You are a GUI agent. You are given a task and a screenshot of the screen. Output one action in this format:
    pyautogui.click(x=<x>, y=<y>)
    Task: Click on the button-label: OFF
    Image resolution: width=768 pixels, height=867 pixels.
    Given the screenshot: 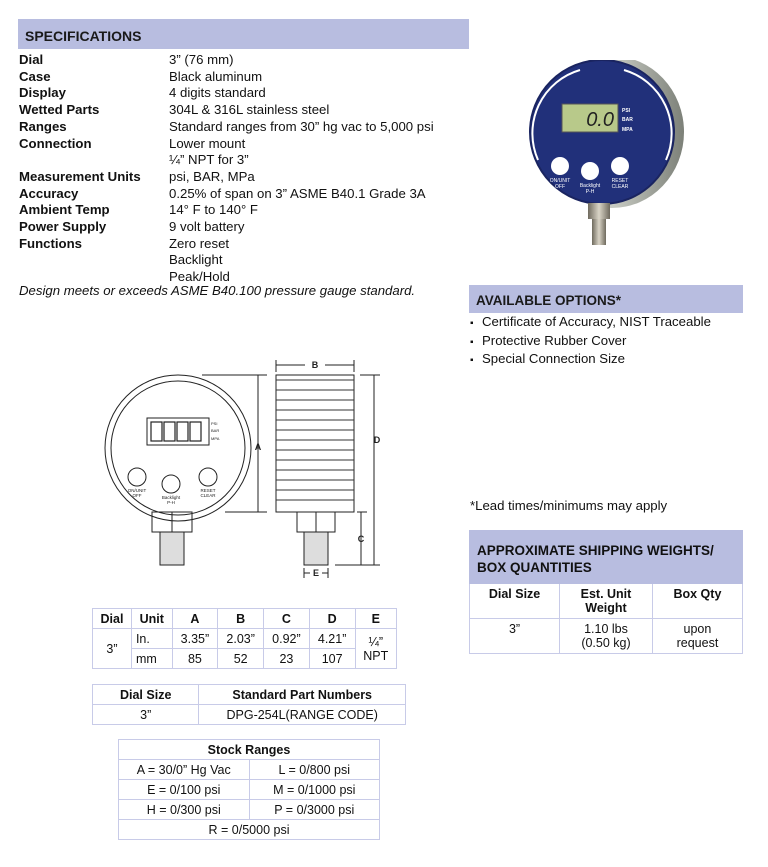 What is the action you would take?
    pyautogui.click(x=560, y=187)
    